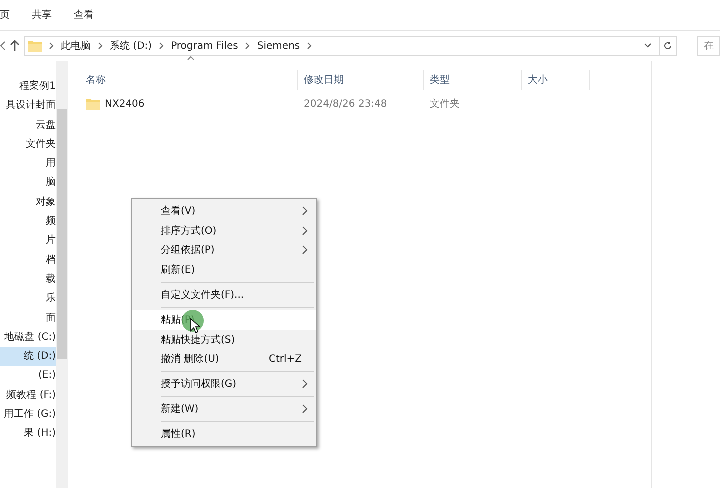 Image resolution: width=720 pixels, height=488 pixels. I want to click on sidebar-item: 频教程 (F:), so click(28, 396).